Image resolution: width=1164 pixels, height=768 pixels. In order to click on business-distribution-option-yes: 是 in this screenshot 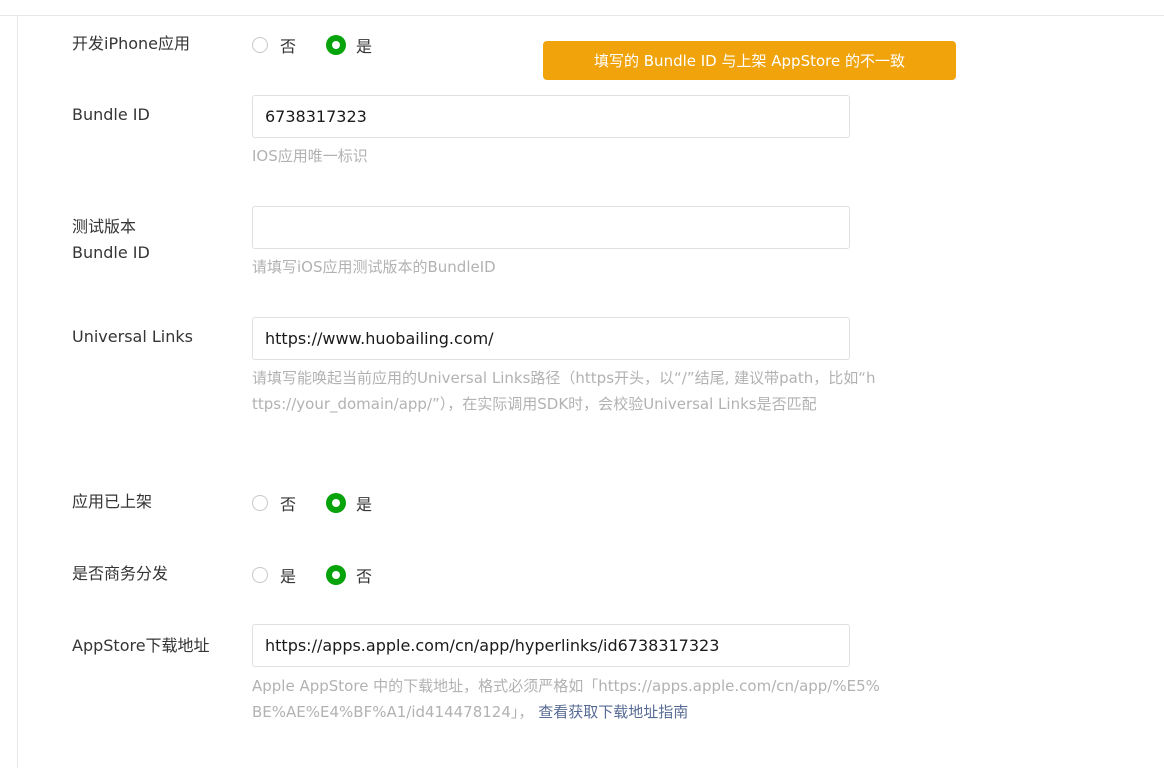, I will do `click(274, 575)`.